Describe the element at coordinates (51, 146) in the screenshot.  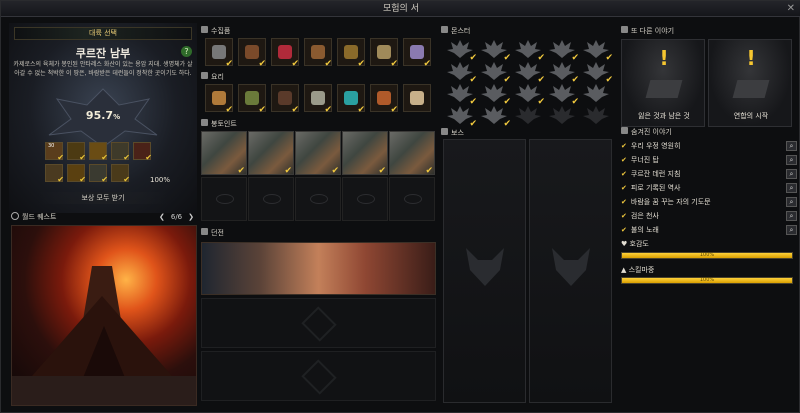
I see `reward-stack-count: 30` at that location.